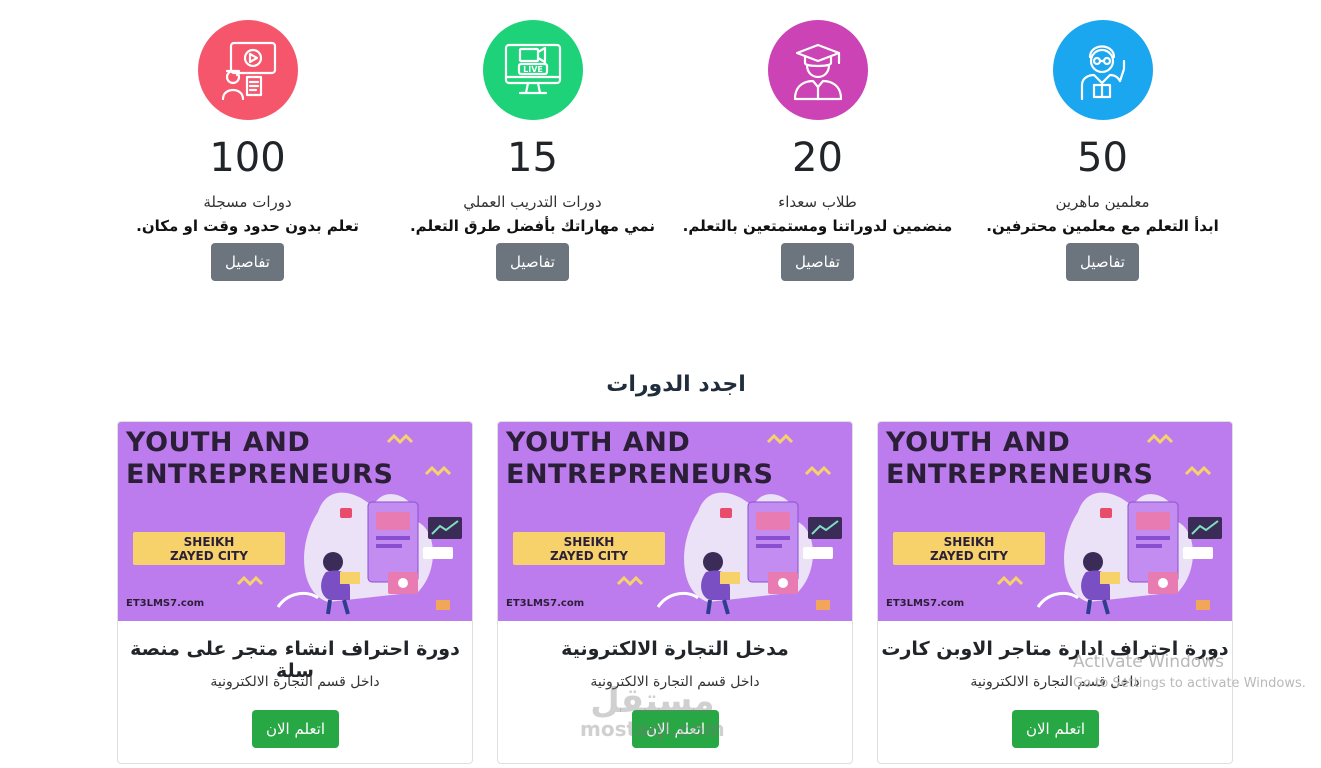 The width and height of the screenshot is (1321, 768). What do you see at coordinates (247, 70) in the screenshot?
I see `video-course-icon` at bounding box center [247, 70].